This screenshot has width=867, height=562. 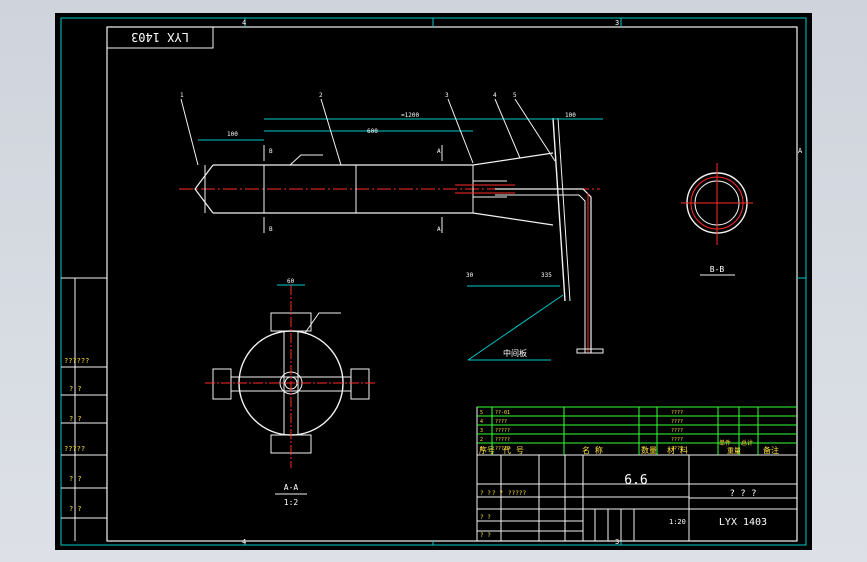 I want to click on hdr-no: 序号, so click(x=487, y=450).